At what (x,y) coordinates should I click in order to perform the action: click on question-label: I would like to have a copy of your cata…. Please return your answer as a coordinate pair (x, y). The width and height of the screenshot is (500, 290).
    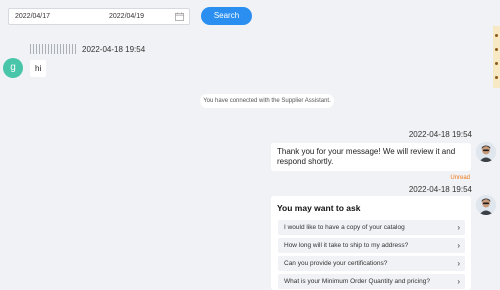
    Looking at the image, I should click on (344, 227).